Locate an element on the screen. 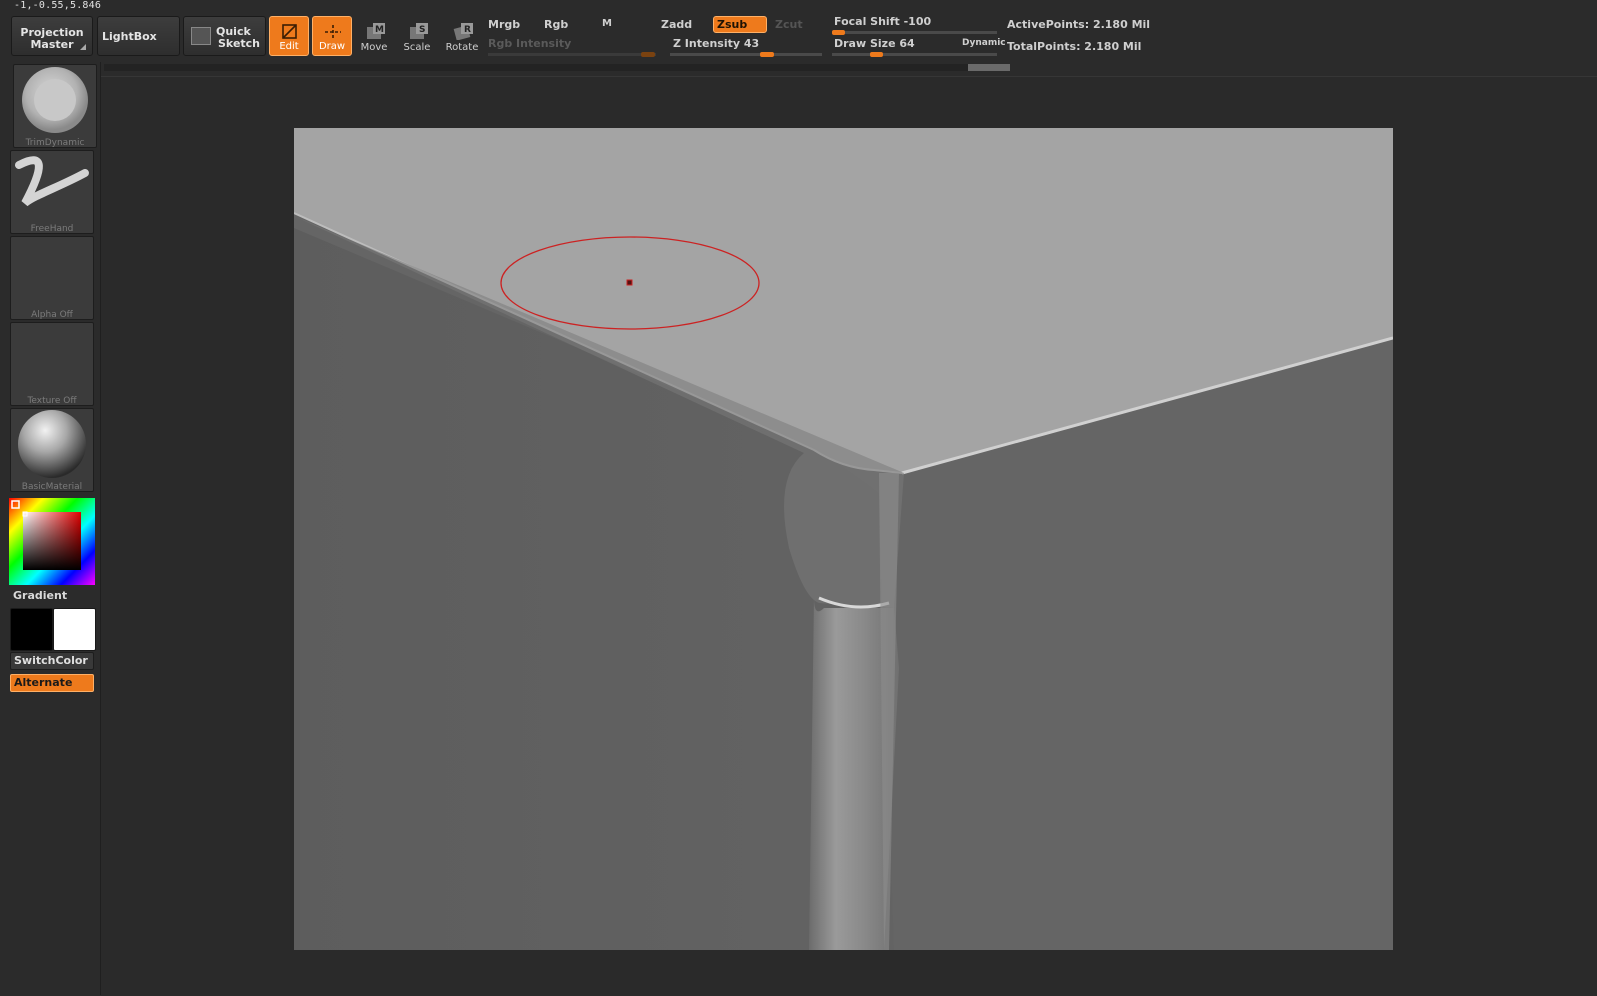 The image size is (1597, 996). rgb-intensity-label: Rgb Intensity is located at coordinates (530, 43).